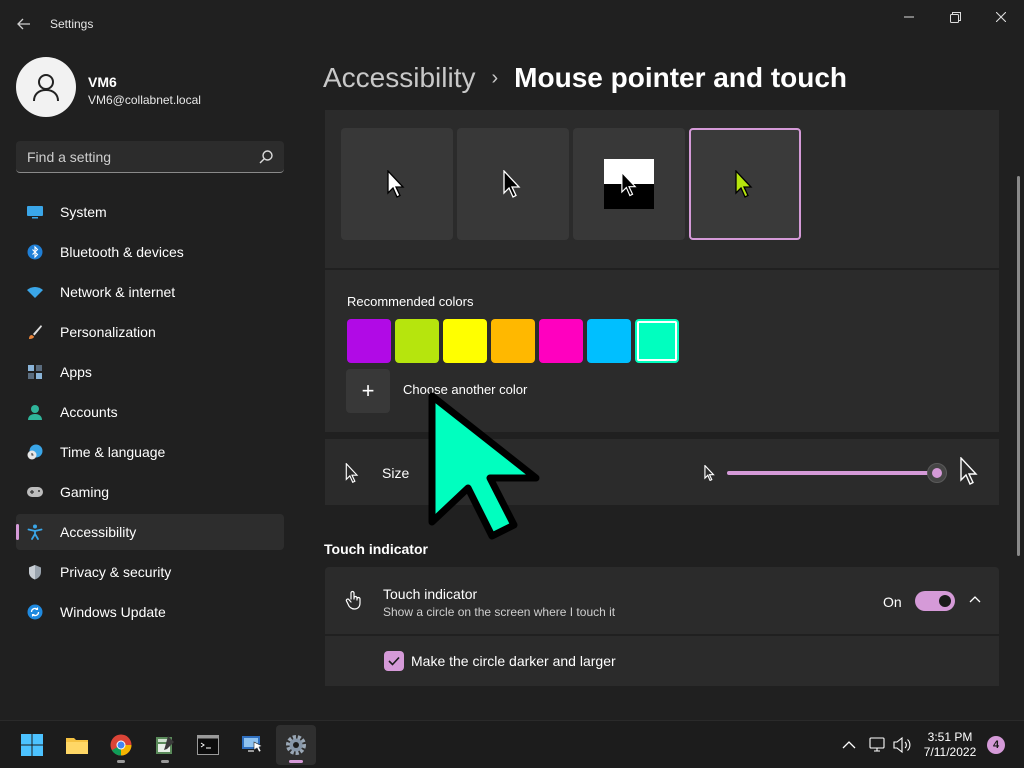  I want to click on volume-icon, so click(902, 745).